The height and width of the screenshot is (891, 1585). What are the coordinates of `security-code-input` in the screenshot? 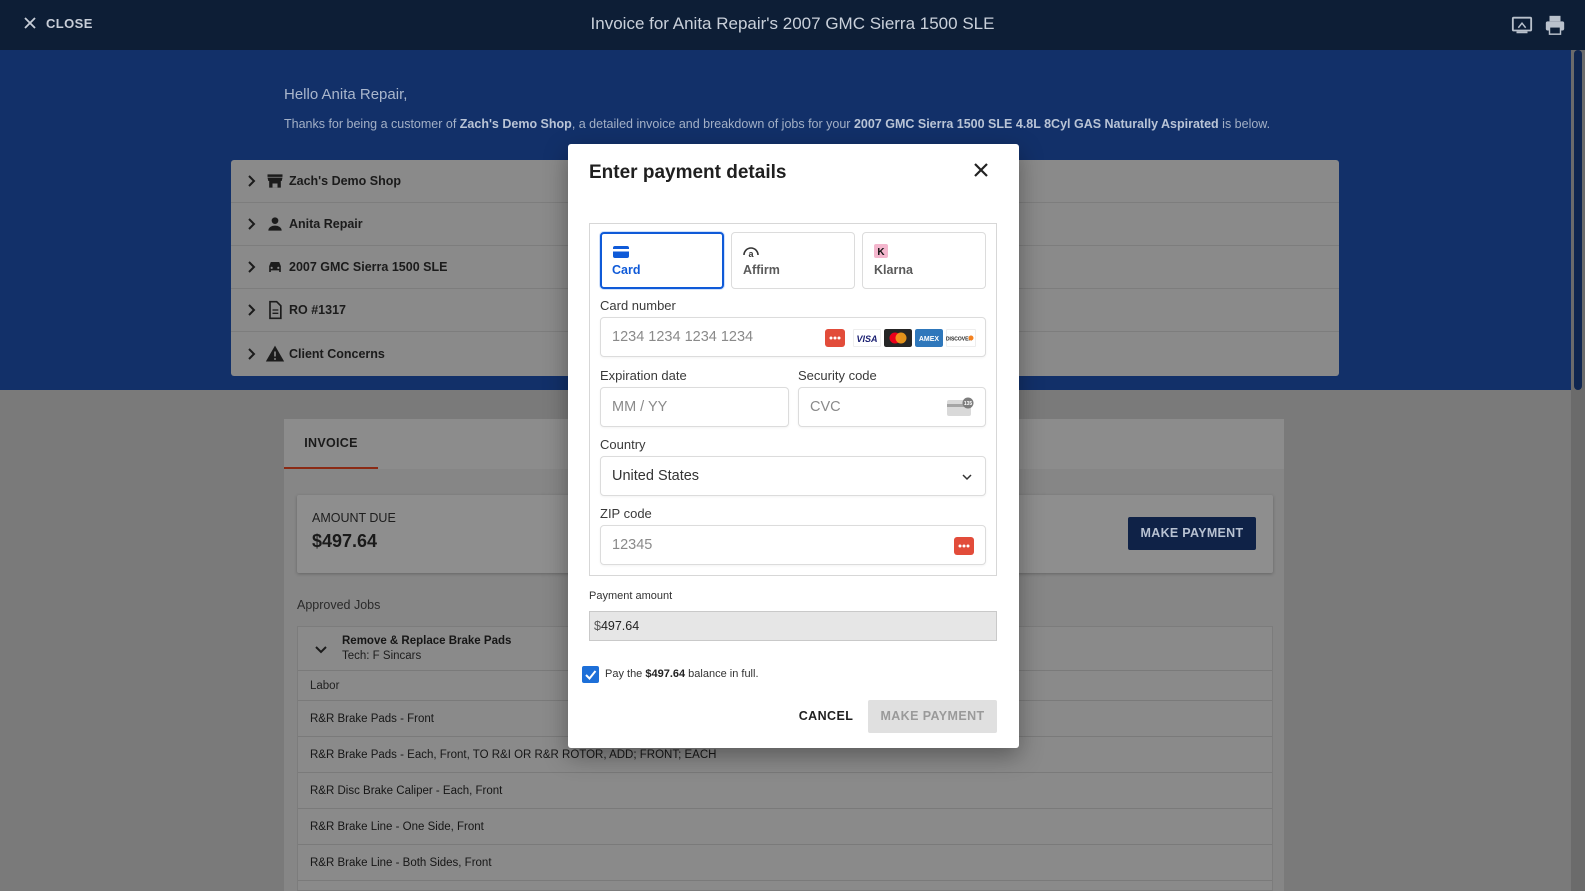 It's located at (875, 407).